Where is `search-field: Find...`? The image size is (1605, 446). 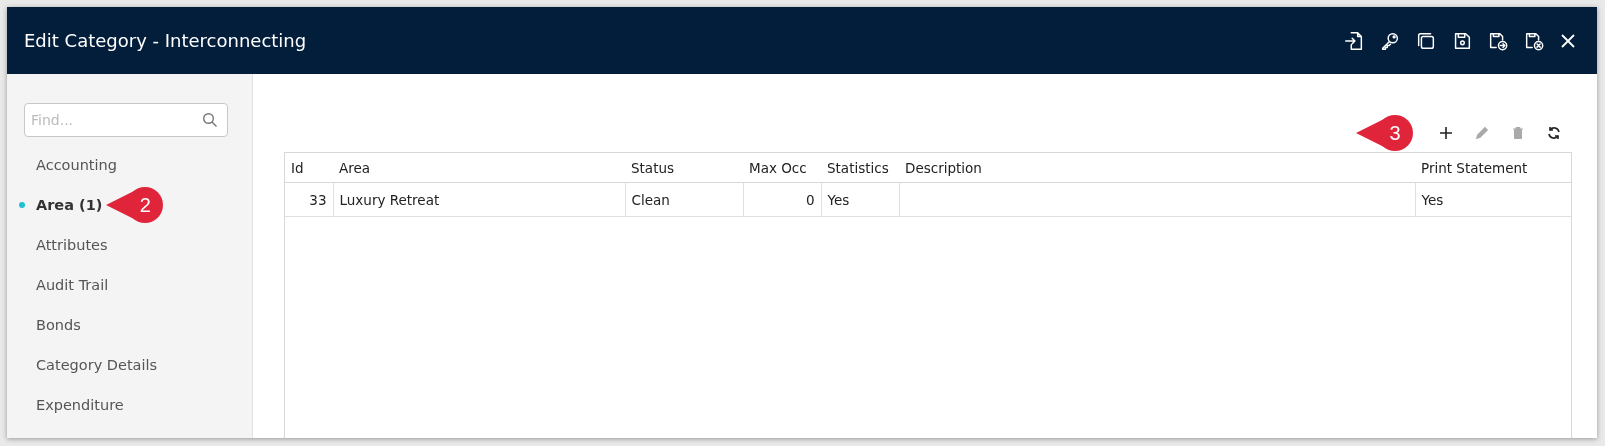 search-field: Find... is located at coordinates (126, 120).